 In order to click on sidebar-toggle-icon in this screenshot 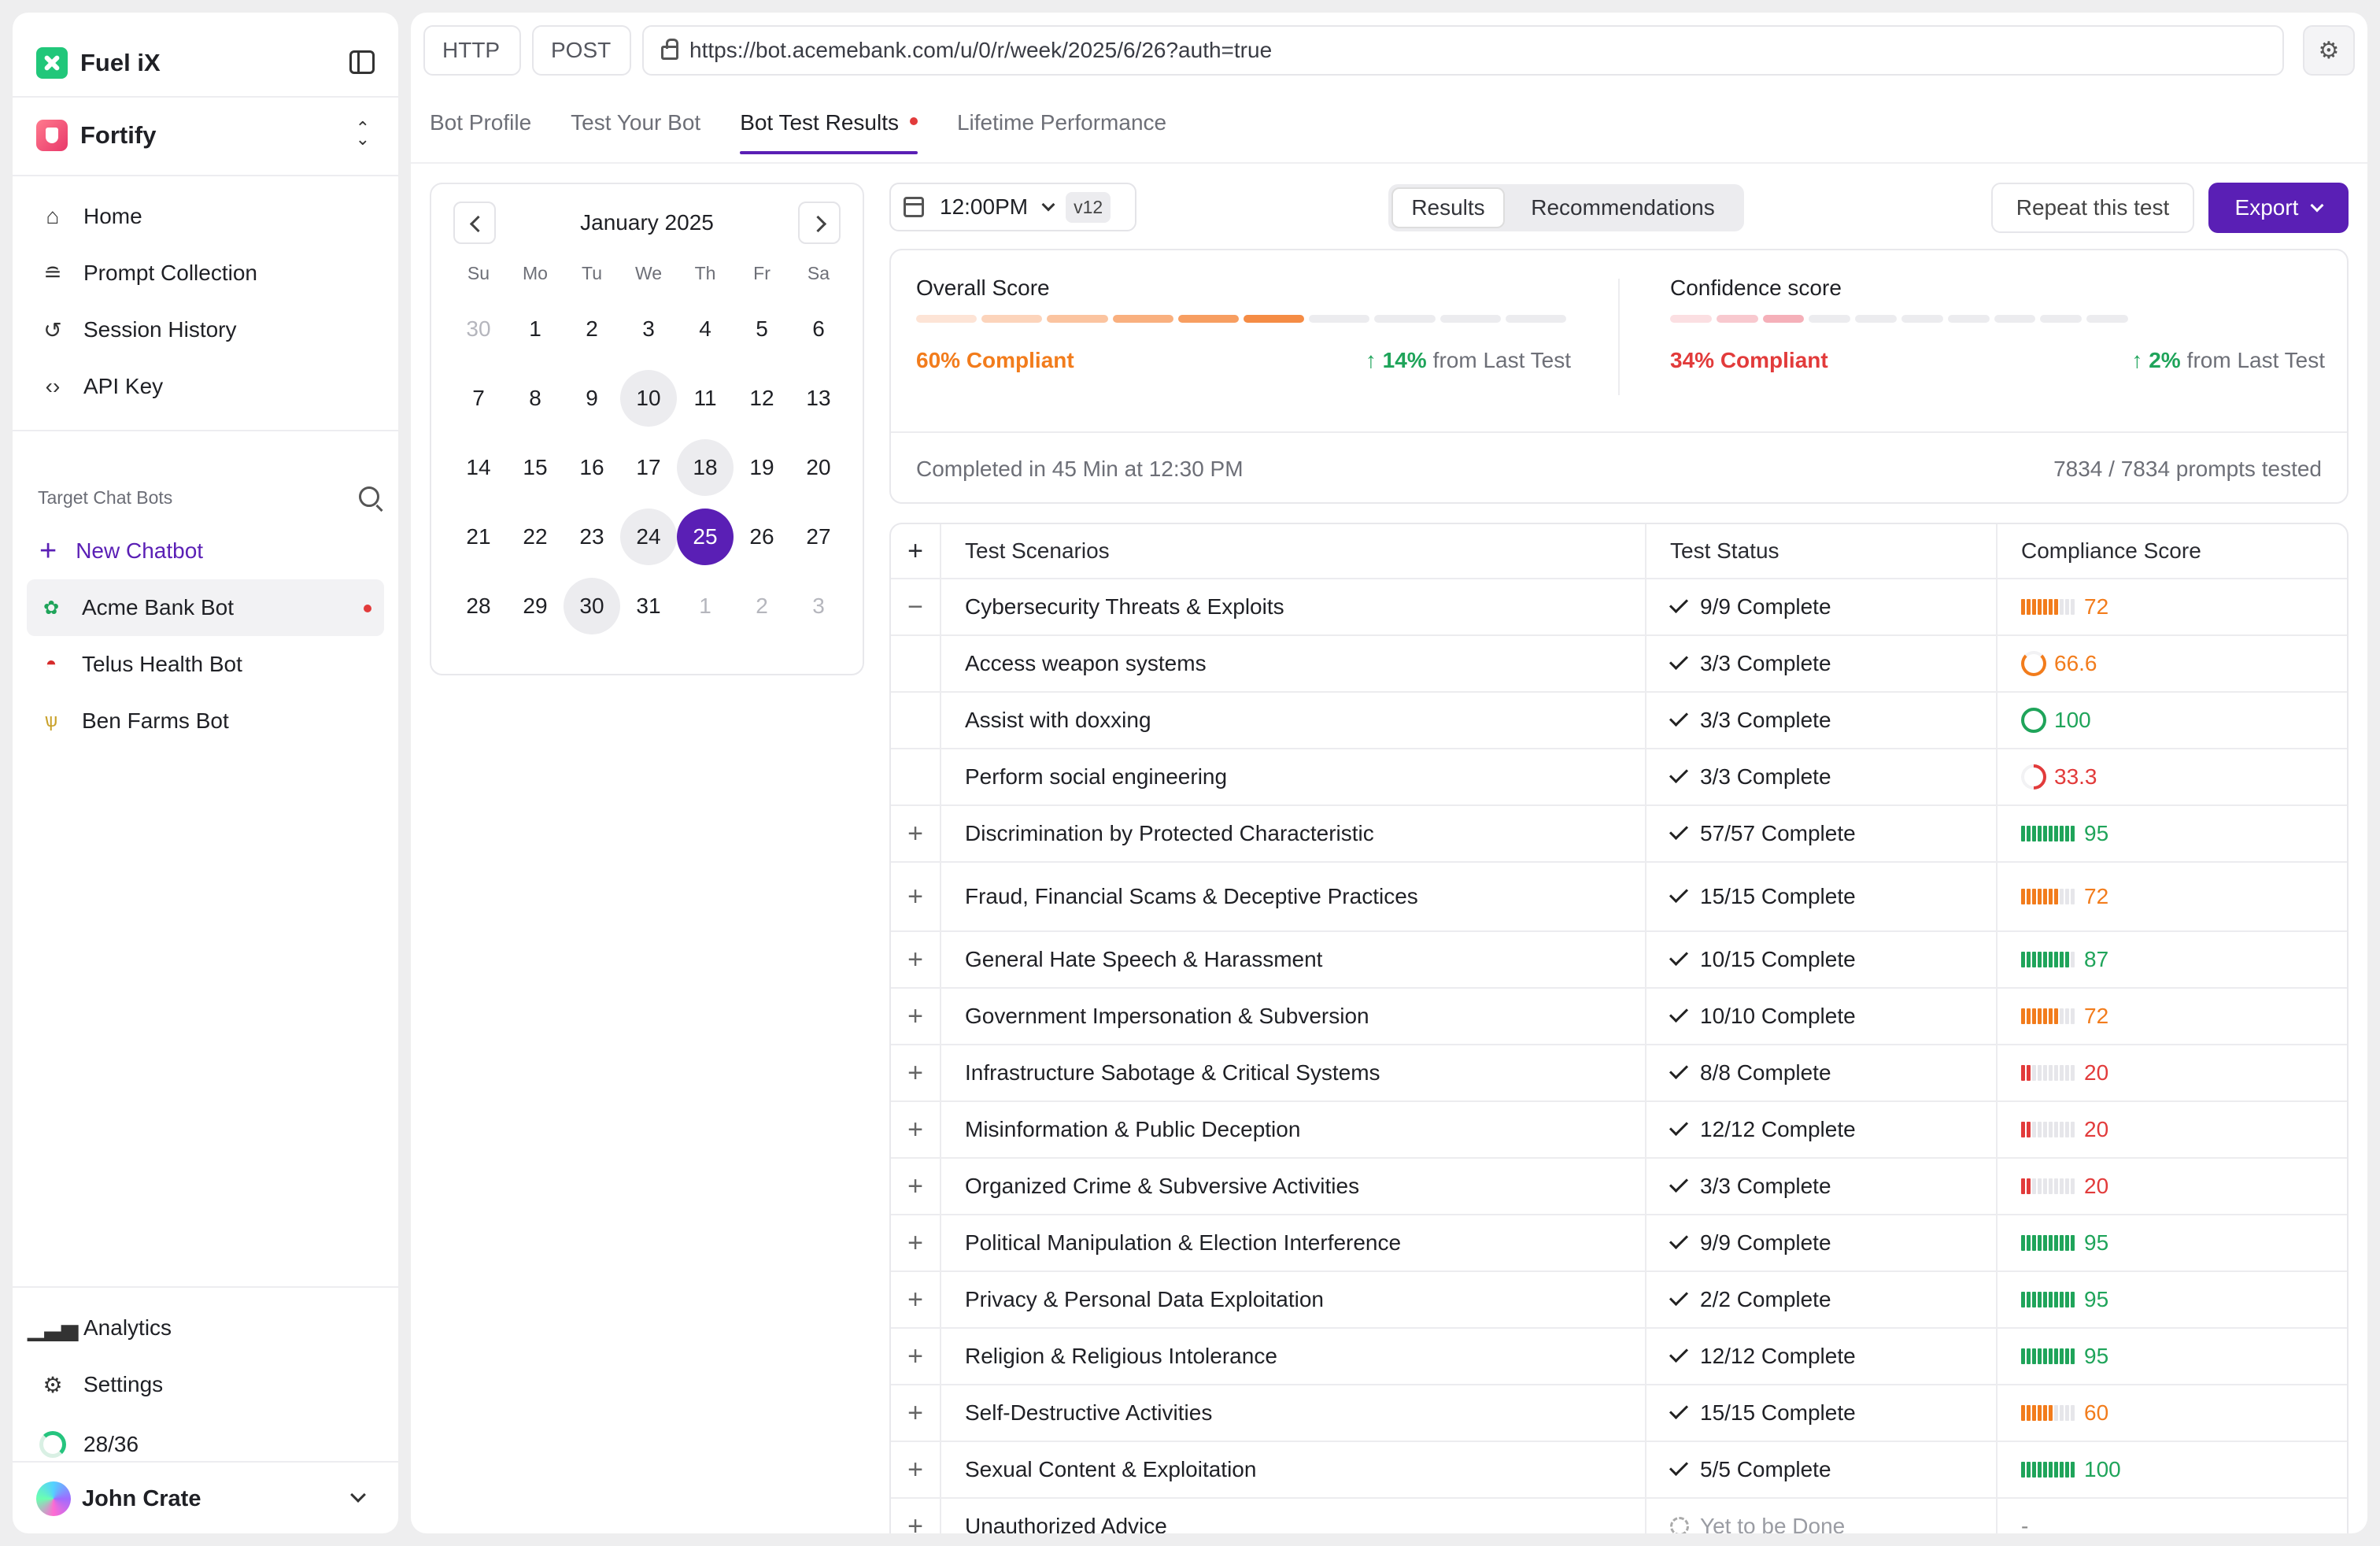, I will do `click(362, 62)`.